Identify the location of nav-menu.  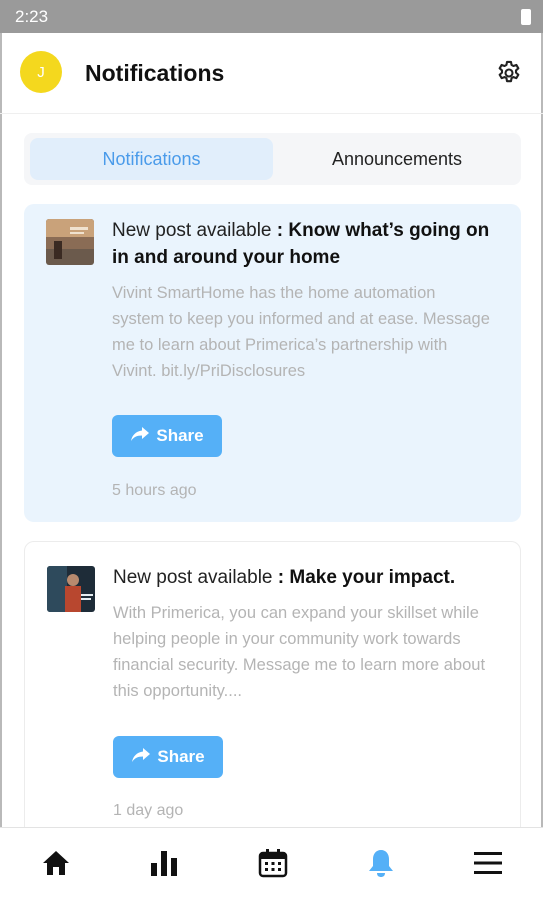
(488, 865).